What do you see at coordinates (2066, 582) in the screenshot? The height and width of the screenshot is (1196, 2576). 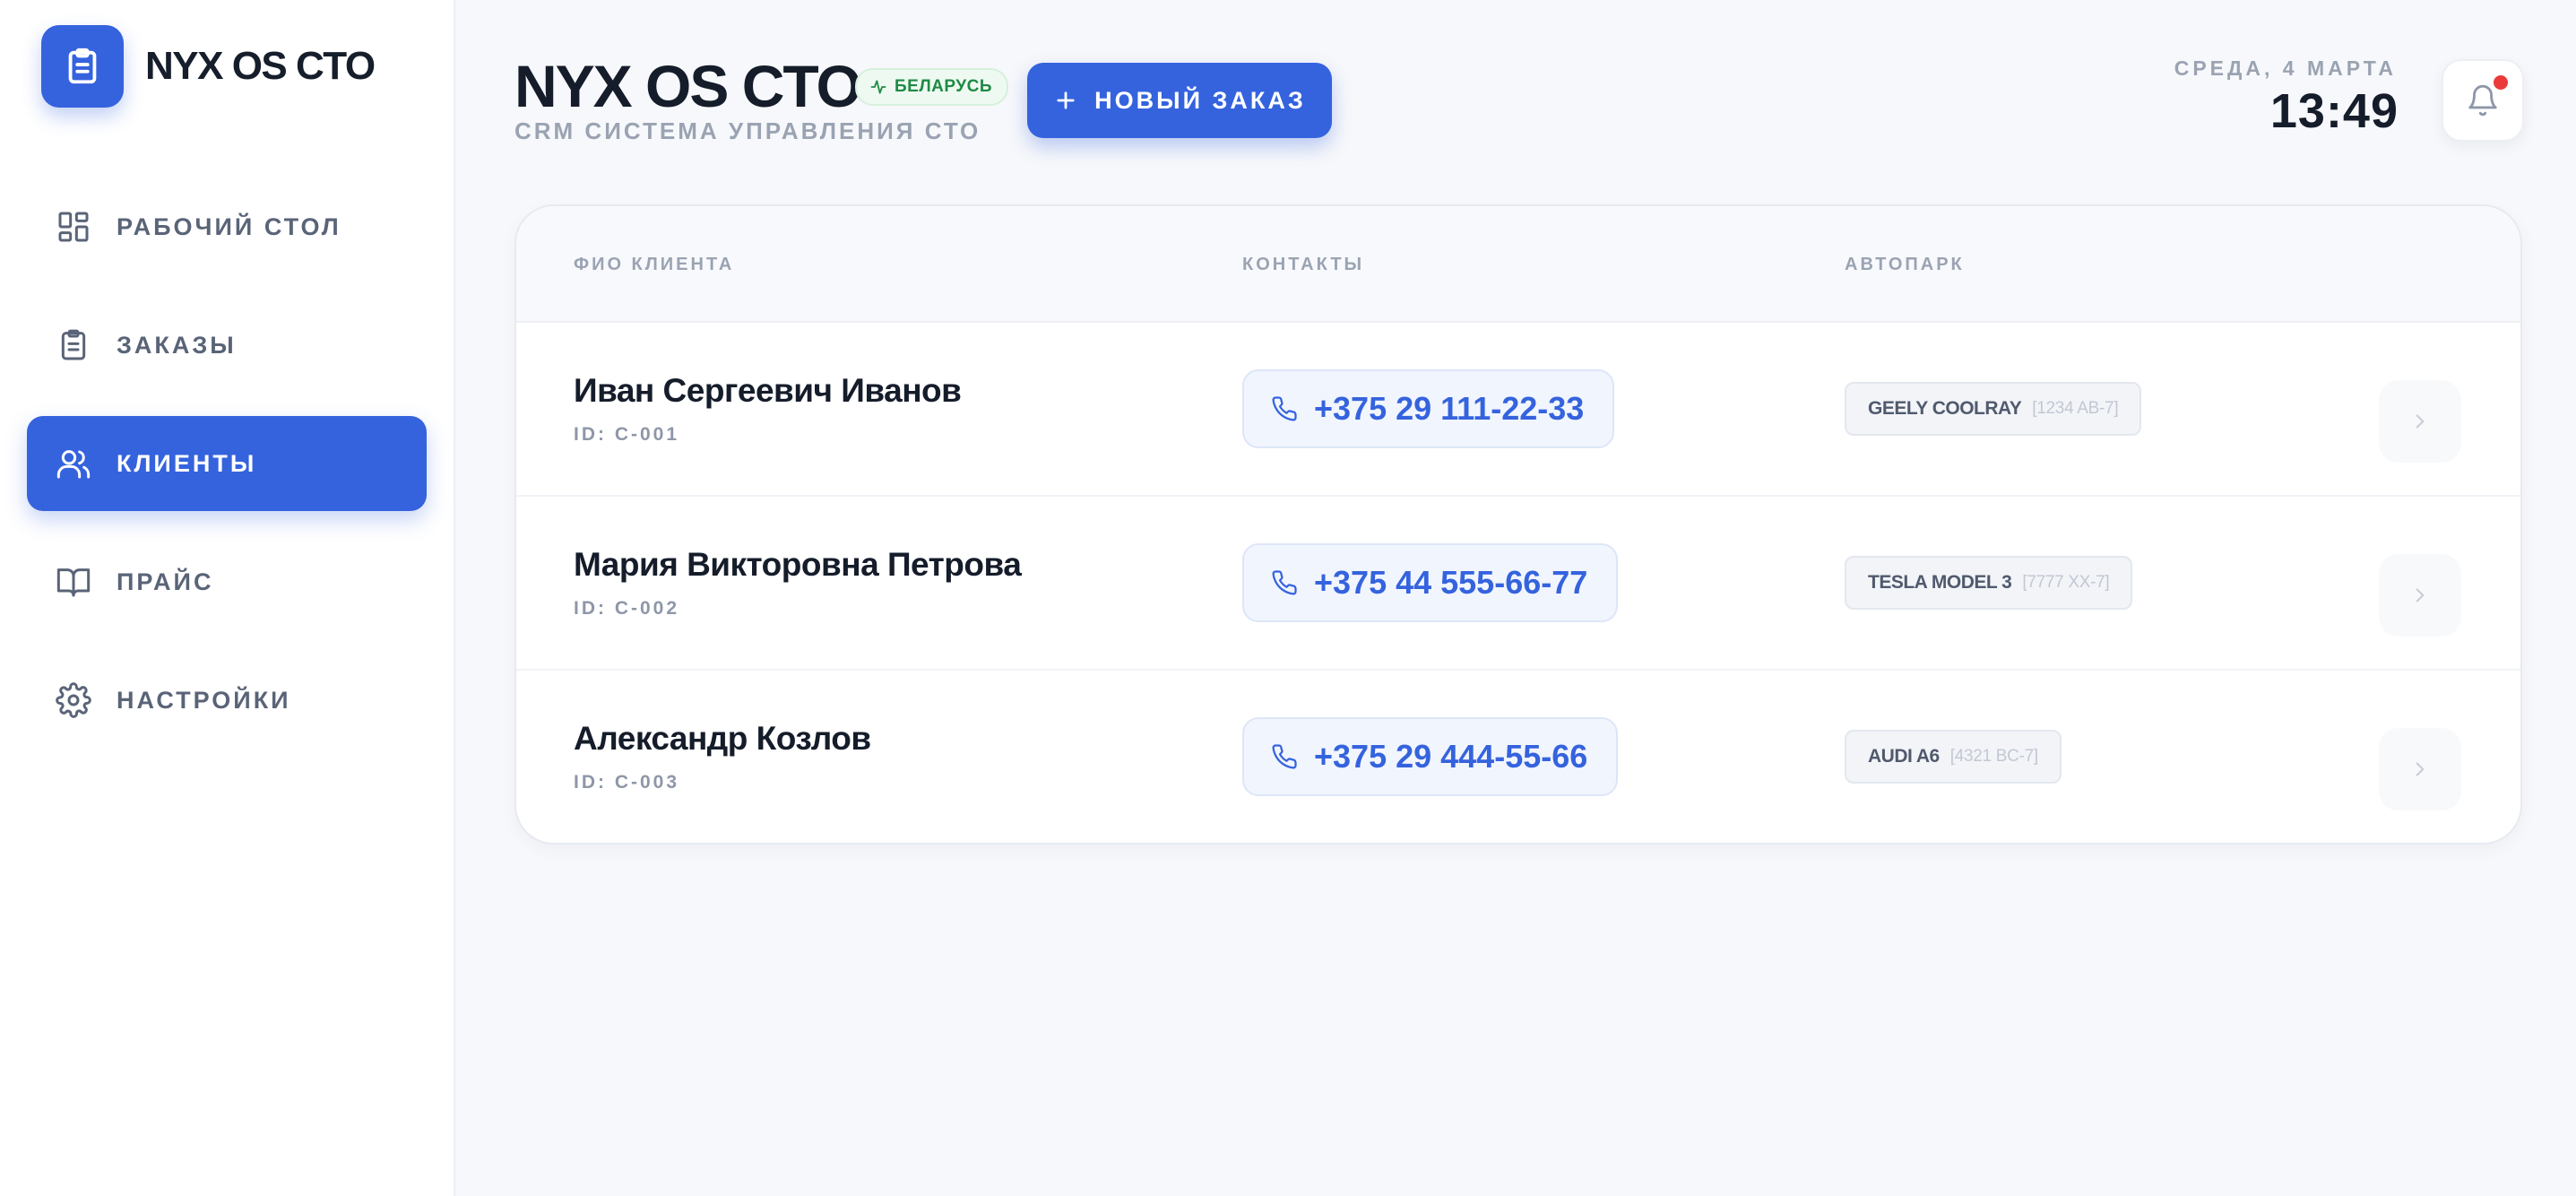 I see `vehicle-plate: [7777 XX-7]` at bounding box center [2066, 582].